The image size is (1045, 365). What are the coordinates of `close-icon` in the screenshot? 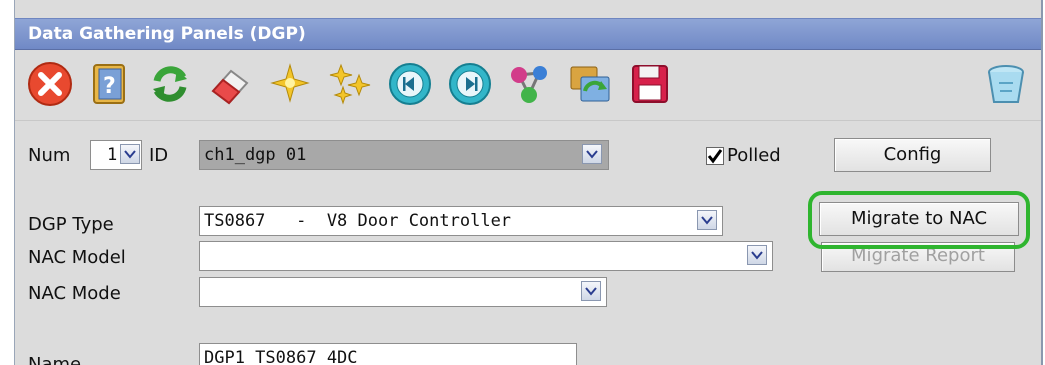 It's located at (50, 84).